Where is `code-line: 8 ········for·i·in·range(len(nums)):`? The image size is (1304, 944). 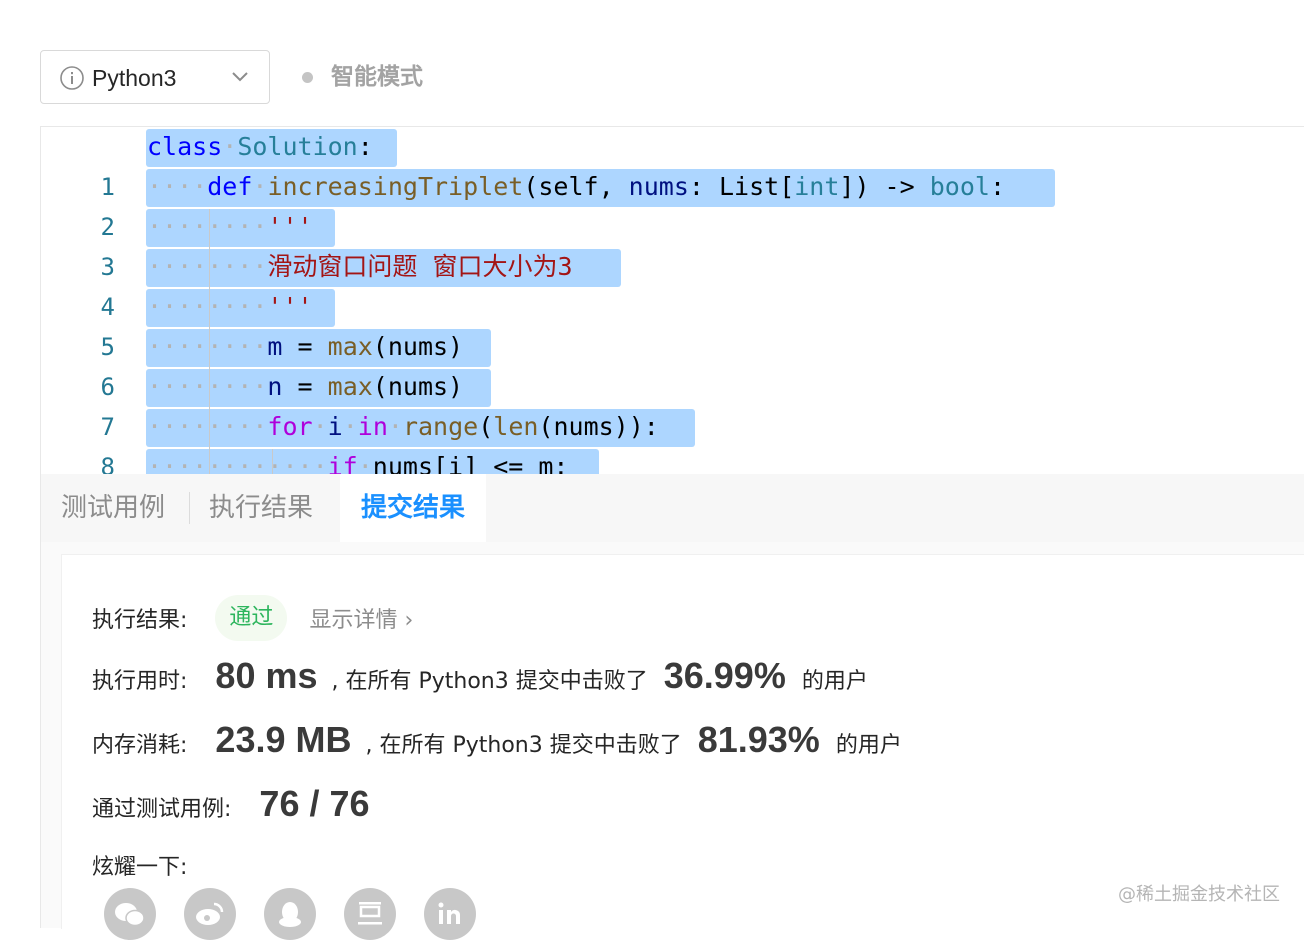 code-line: 8 ········for·i·in·range(len(nums)): is located at coordinates (672, 440).